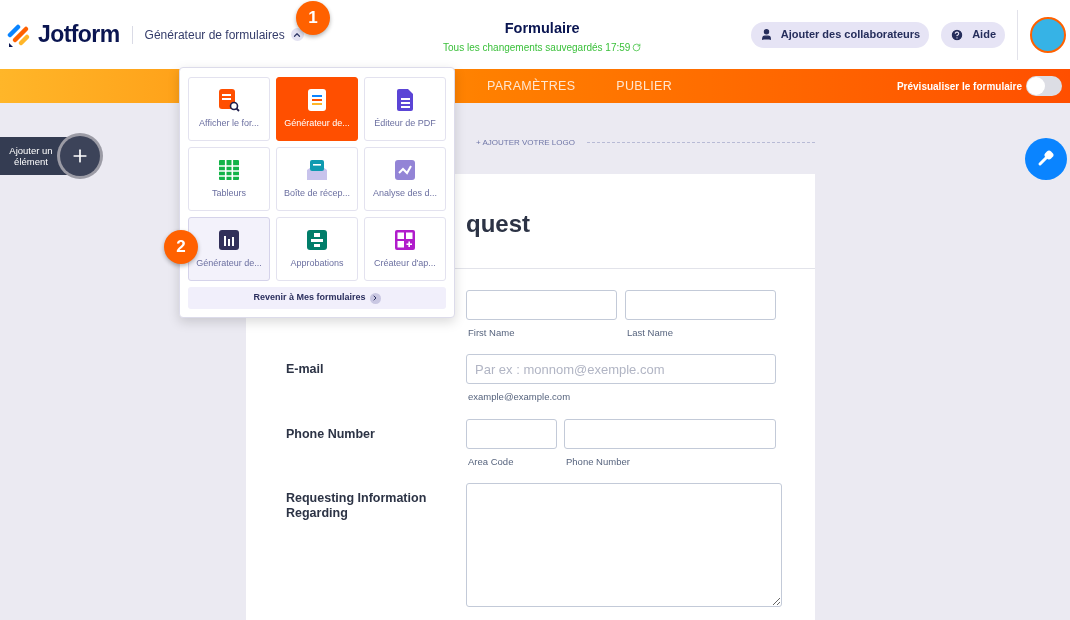 This screenshot has height=620, width=1070. I want to click on field-sublabel: example@example.com, so click(519, 397).